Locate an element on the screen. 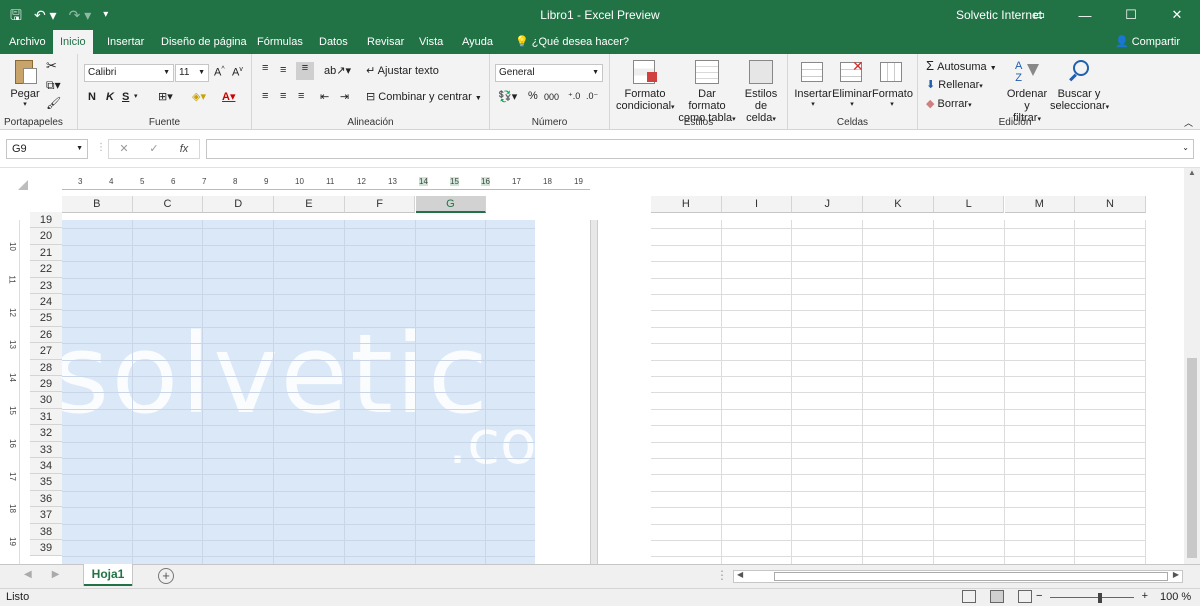 The width and height of the screenshot is (1200, 606). select-all-corner is located at coordinates (23, 185).